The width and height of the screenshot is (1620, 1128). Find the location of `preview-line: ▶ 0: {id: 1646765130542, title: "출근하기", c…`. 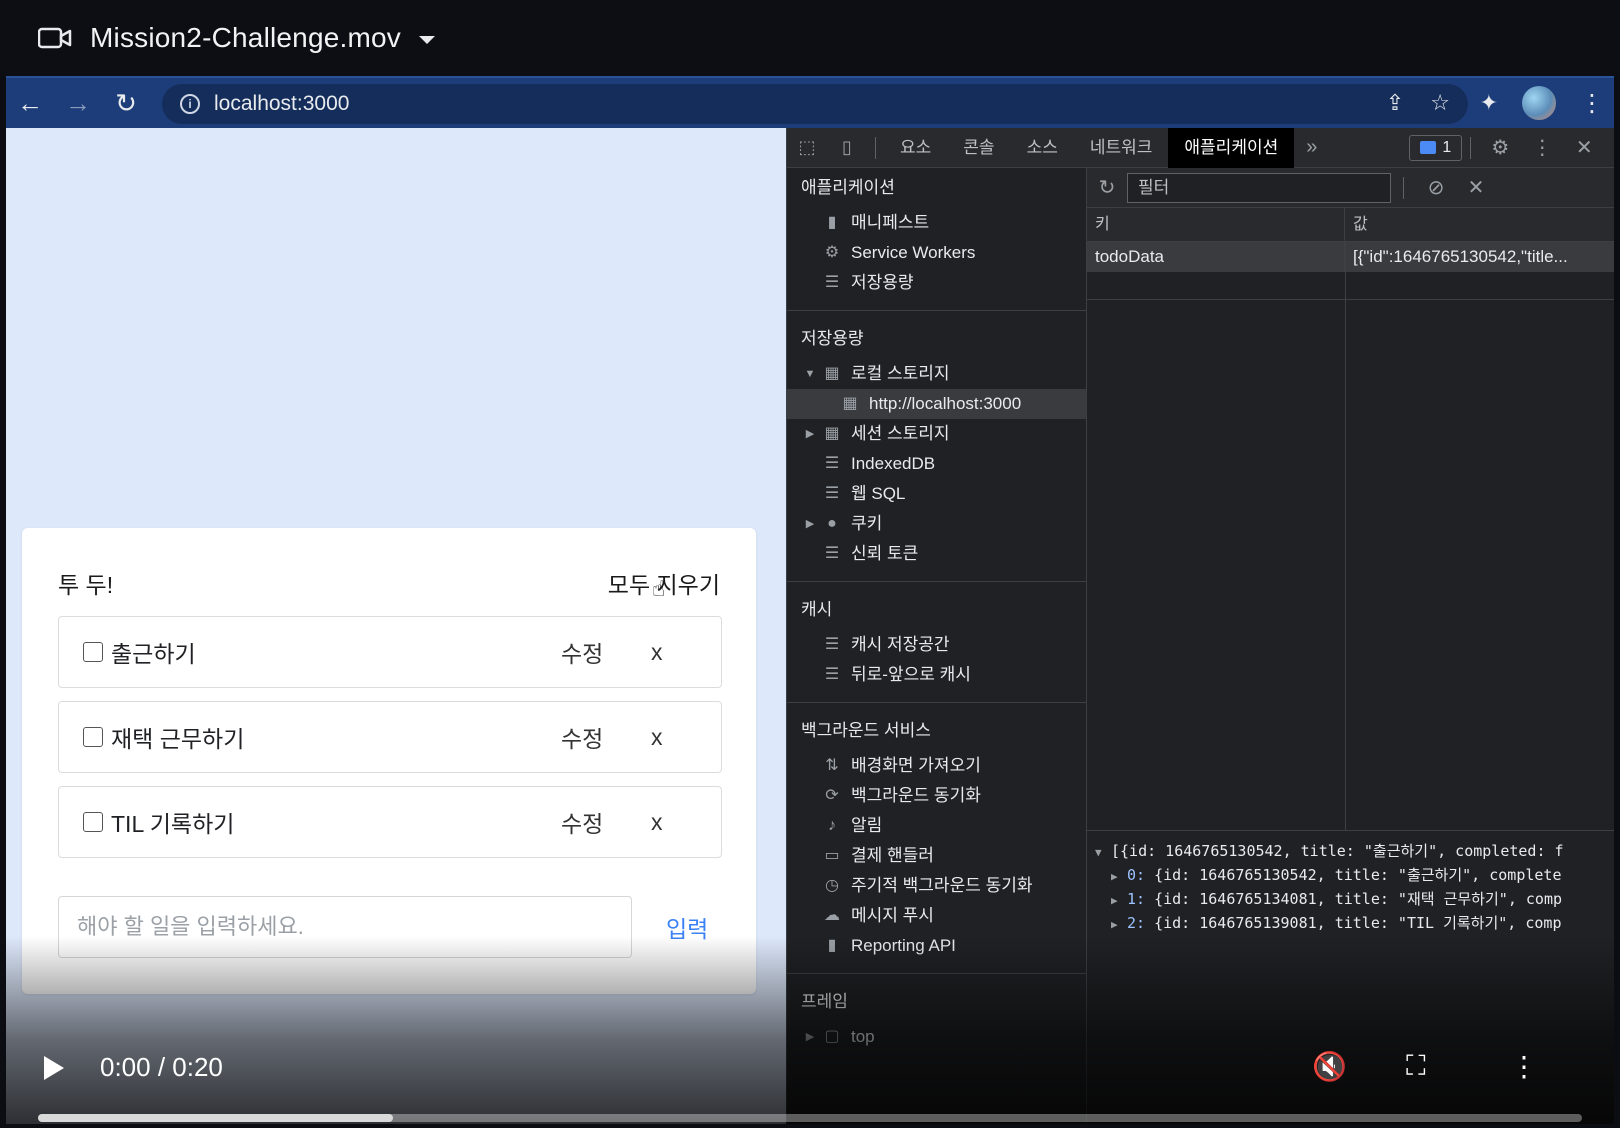

preview-line: ▶ 0: {id: 1646765130542, title: "출근하기", c… is located at coordinates (1350, 875).